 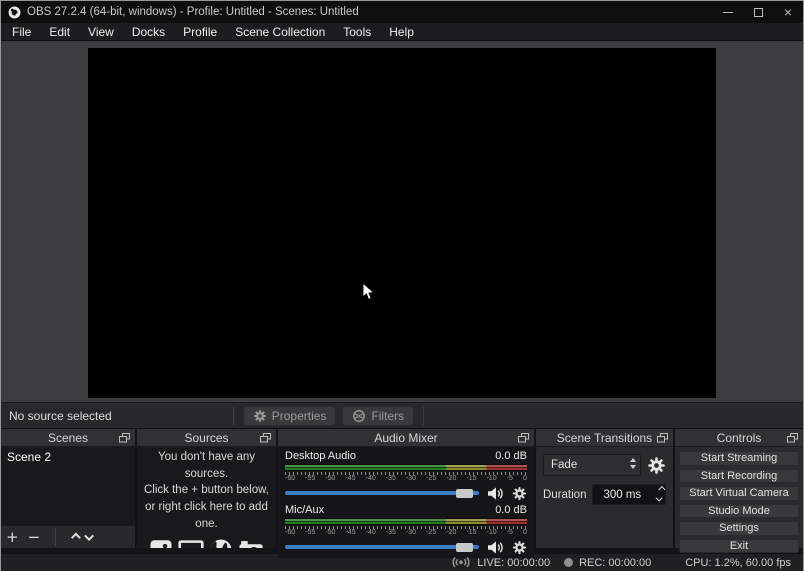 What do you see at coordinates (461, 562) in the screenshot?
I see `broadcast-icon` at bounding box center [461, 562].